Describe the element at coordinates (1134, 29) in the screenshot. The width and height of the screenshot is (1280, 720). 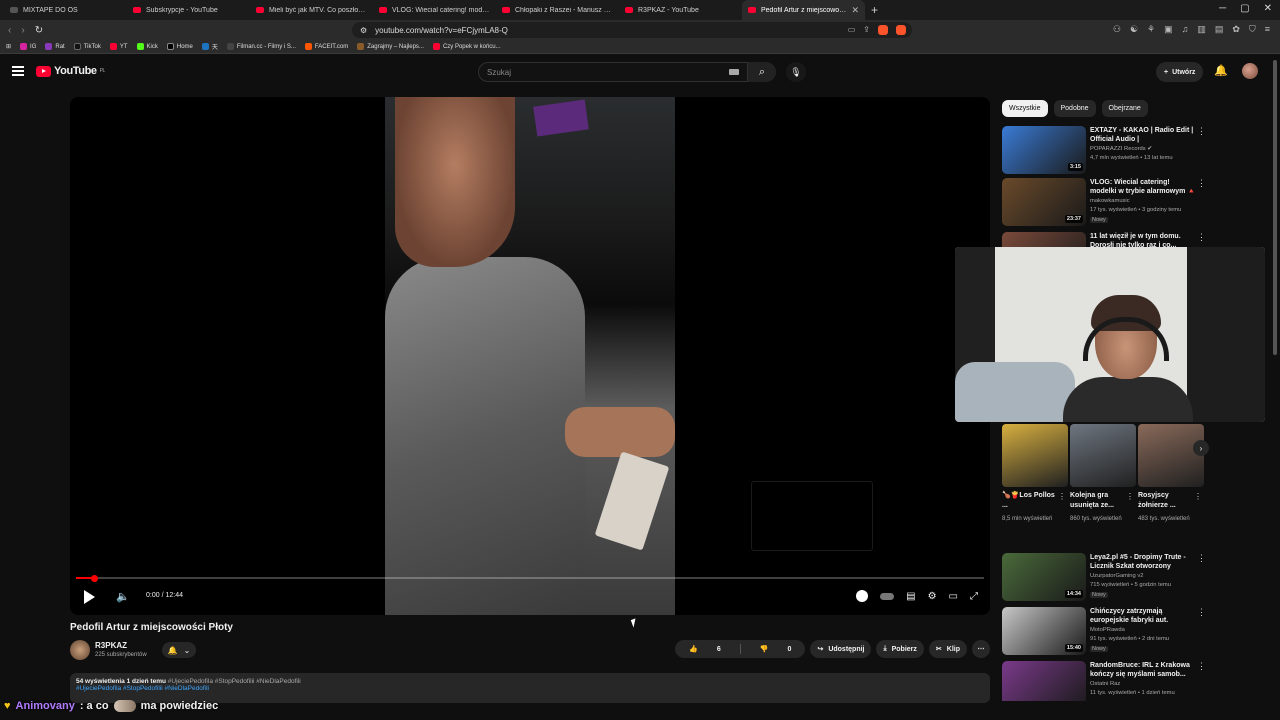
I see `extension-icon: ☯` at that location.